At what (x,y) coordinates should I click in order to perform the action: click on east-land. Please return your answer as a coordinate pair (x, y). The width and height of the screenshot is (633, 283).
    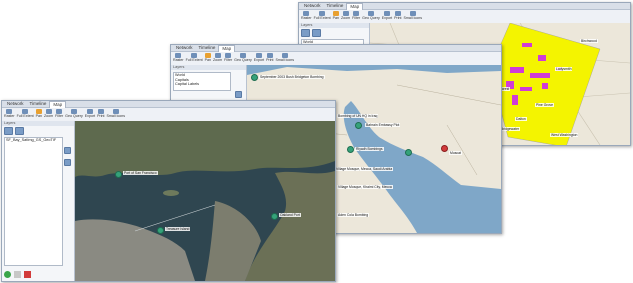
    Looking at the image, I should click on (290, 226).